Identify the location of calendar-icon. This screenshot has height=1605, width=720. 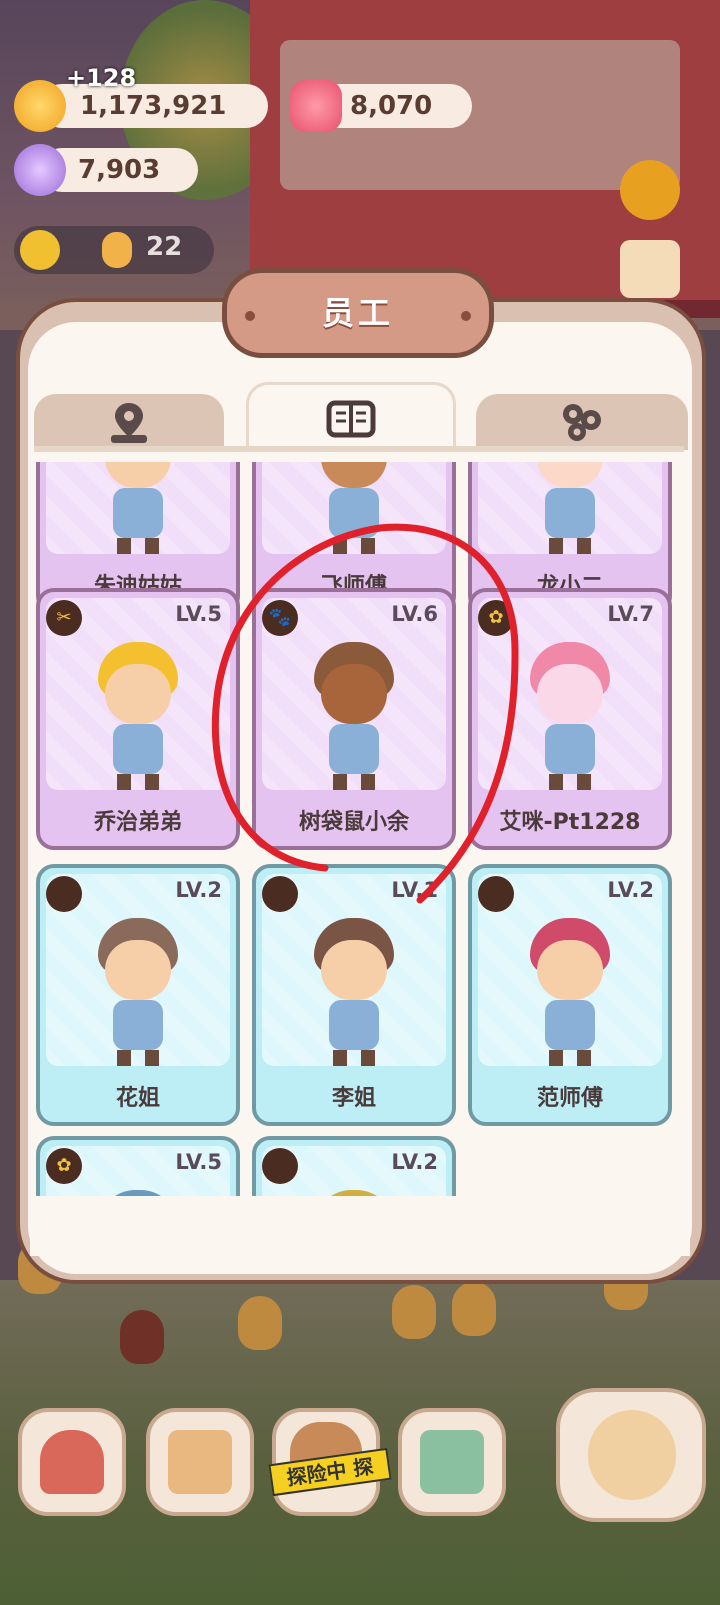
(200, 1462).